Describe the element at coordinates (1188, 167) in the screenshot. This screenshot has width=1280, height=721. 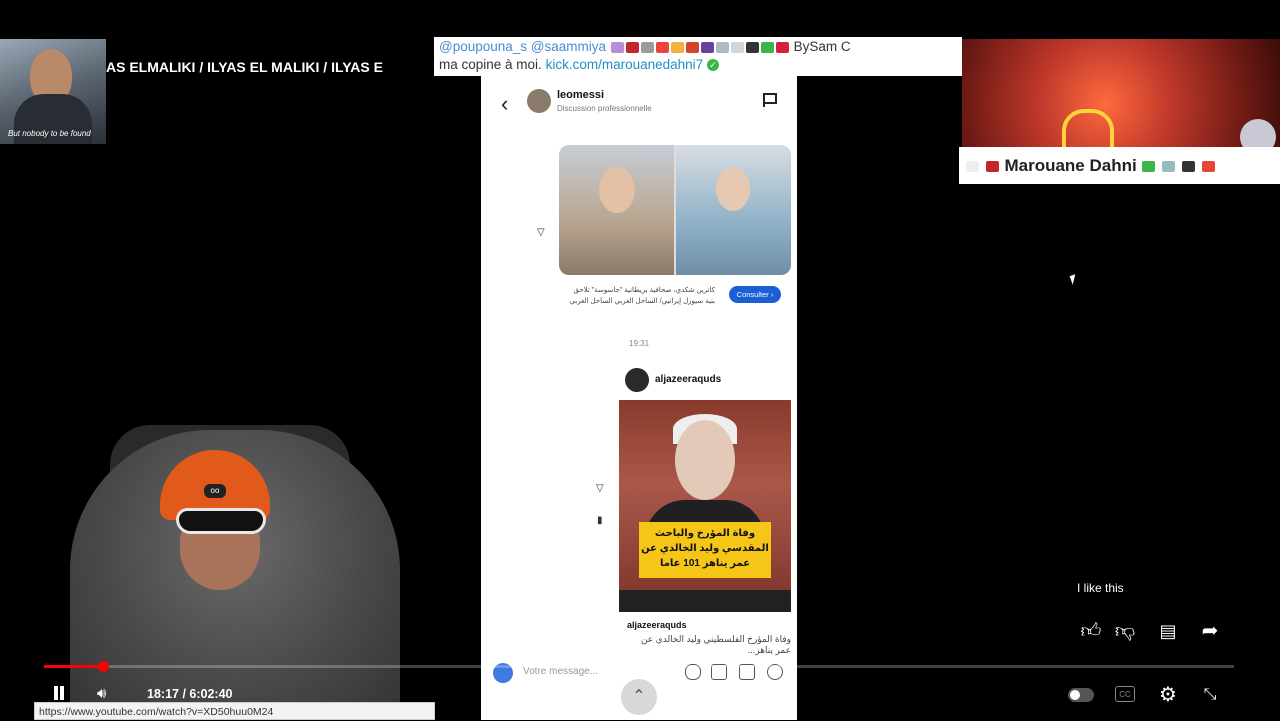
I see `checkered-flag-icon` at that location.